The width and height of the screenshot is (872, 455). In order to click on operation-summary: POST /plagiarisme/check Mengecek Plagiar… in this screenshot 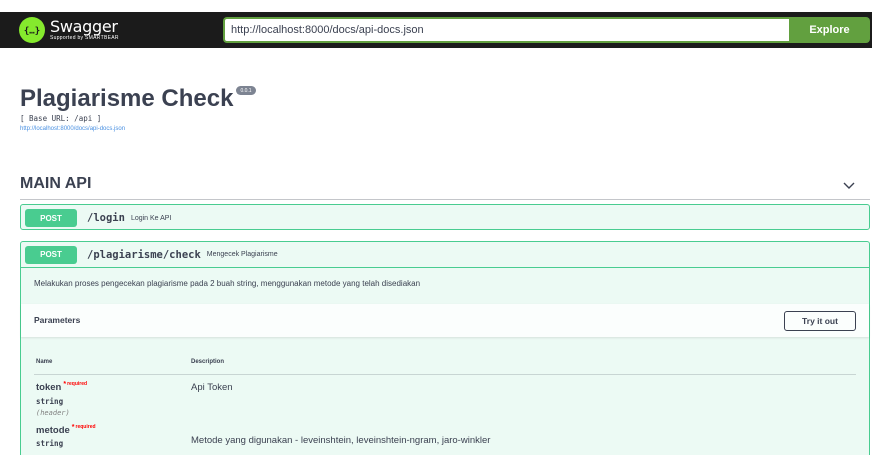, I will do `click(445, 255)`.